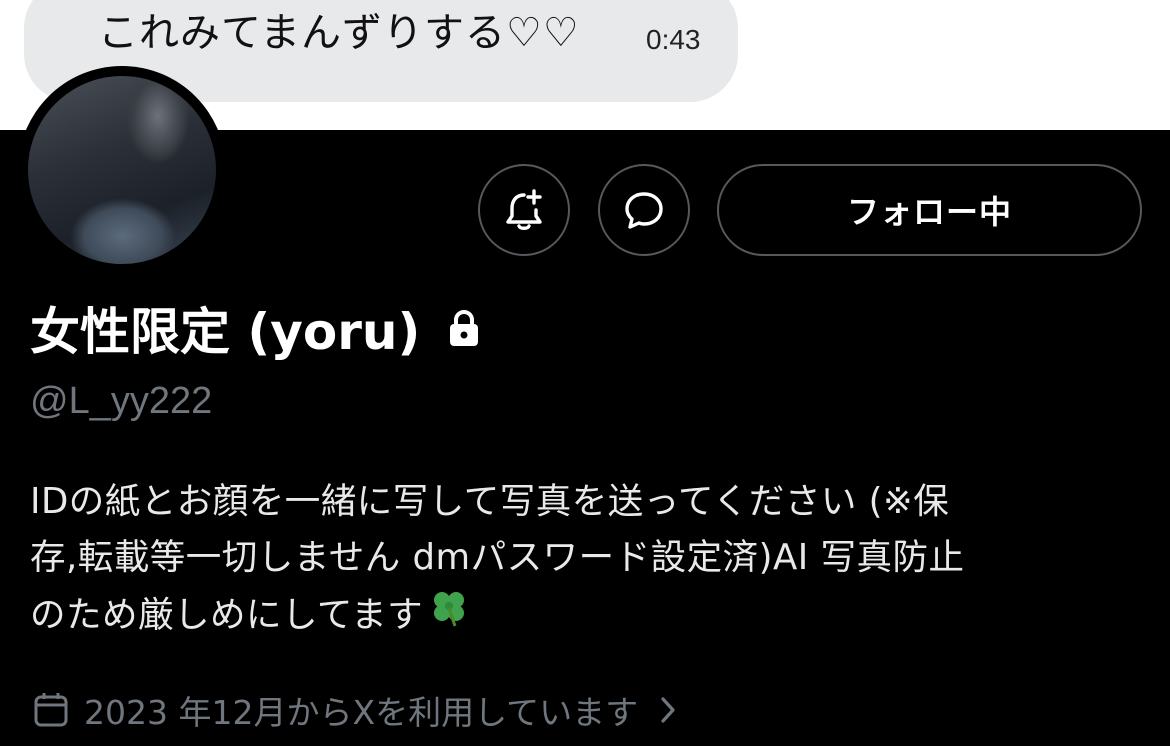 The width and height of the screenshot is (1170, 746). Describe the element at coordinates (51, 710) in the screenshot. I see `calendar-icon` at that location.